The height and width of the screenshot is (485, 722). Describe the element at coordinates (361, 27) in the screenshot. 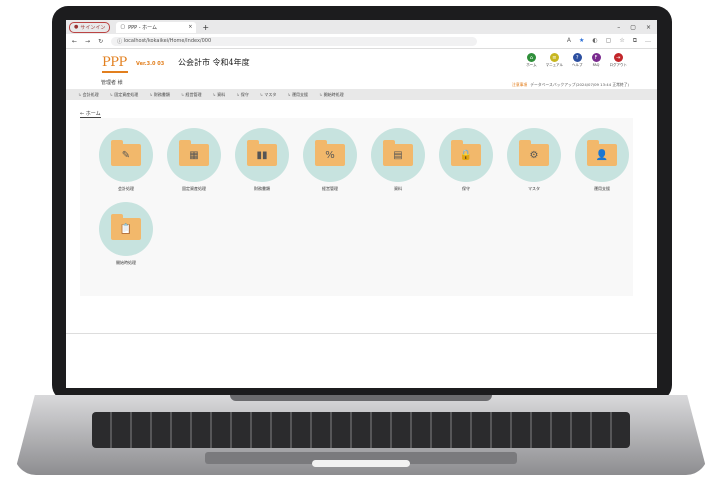

I see `tab-bar: ● サインイン ▢ PPP - ホーム × + – ▢ ×` at that location.